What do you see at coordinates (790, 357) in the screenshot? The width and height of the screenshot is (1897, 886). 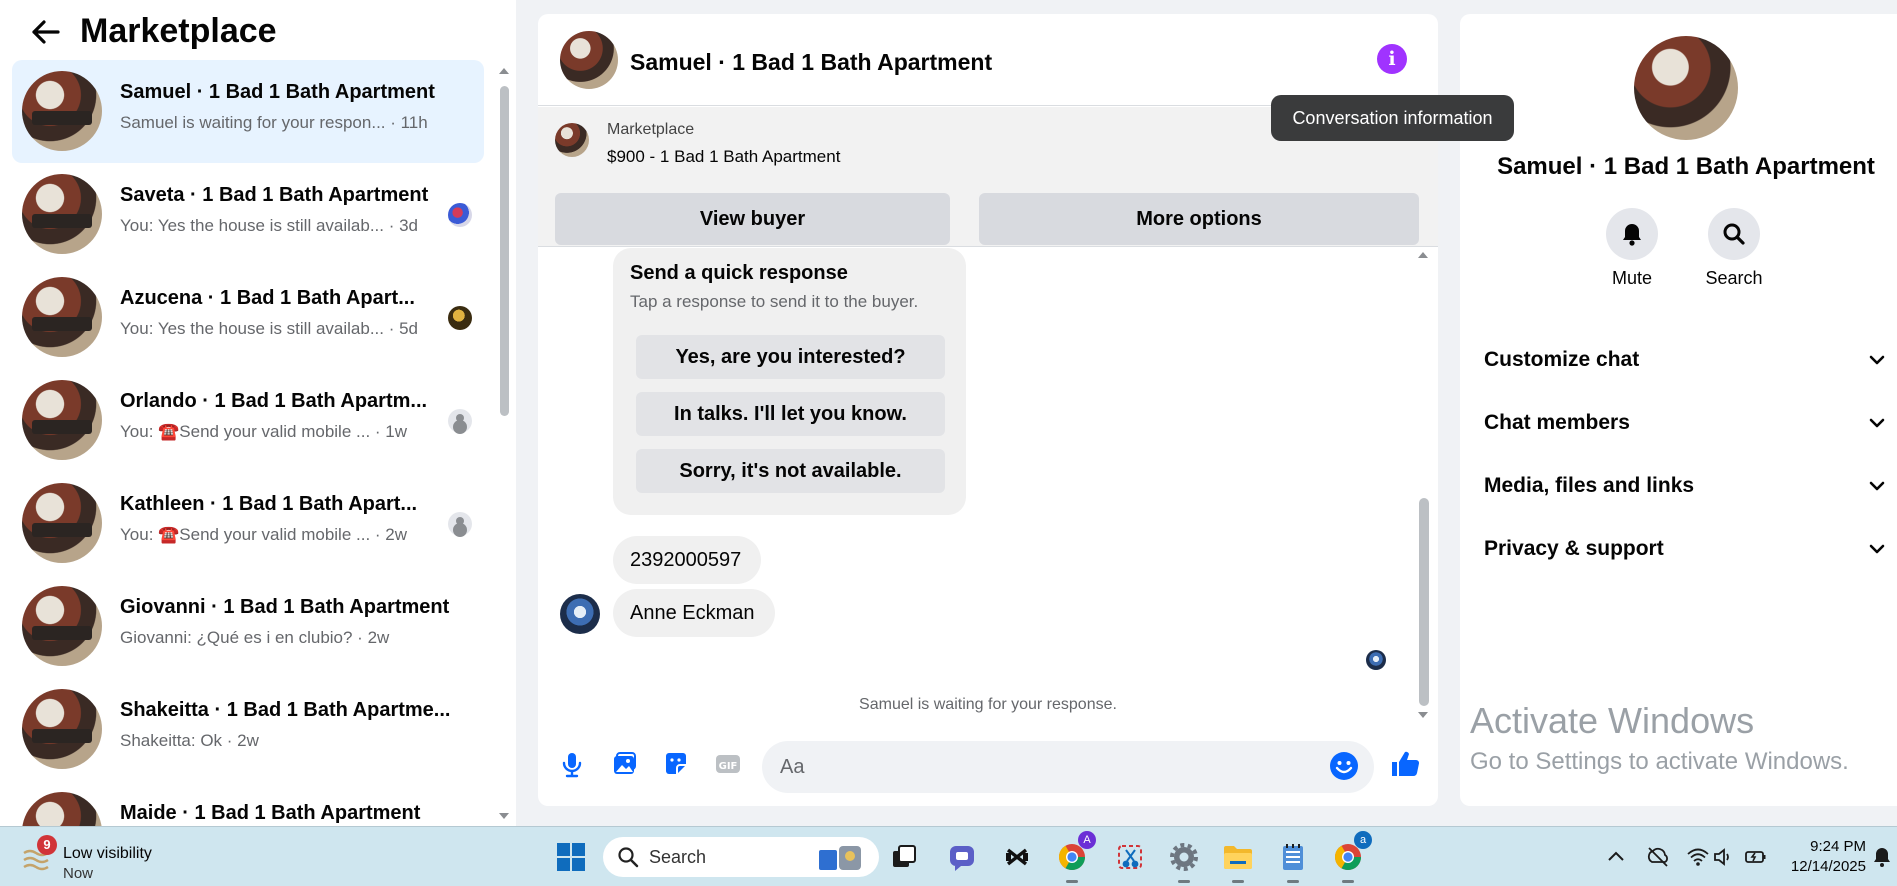 I see `quick-response-option: Yes, are you interested?` at bounding box center [790, 357].